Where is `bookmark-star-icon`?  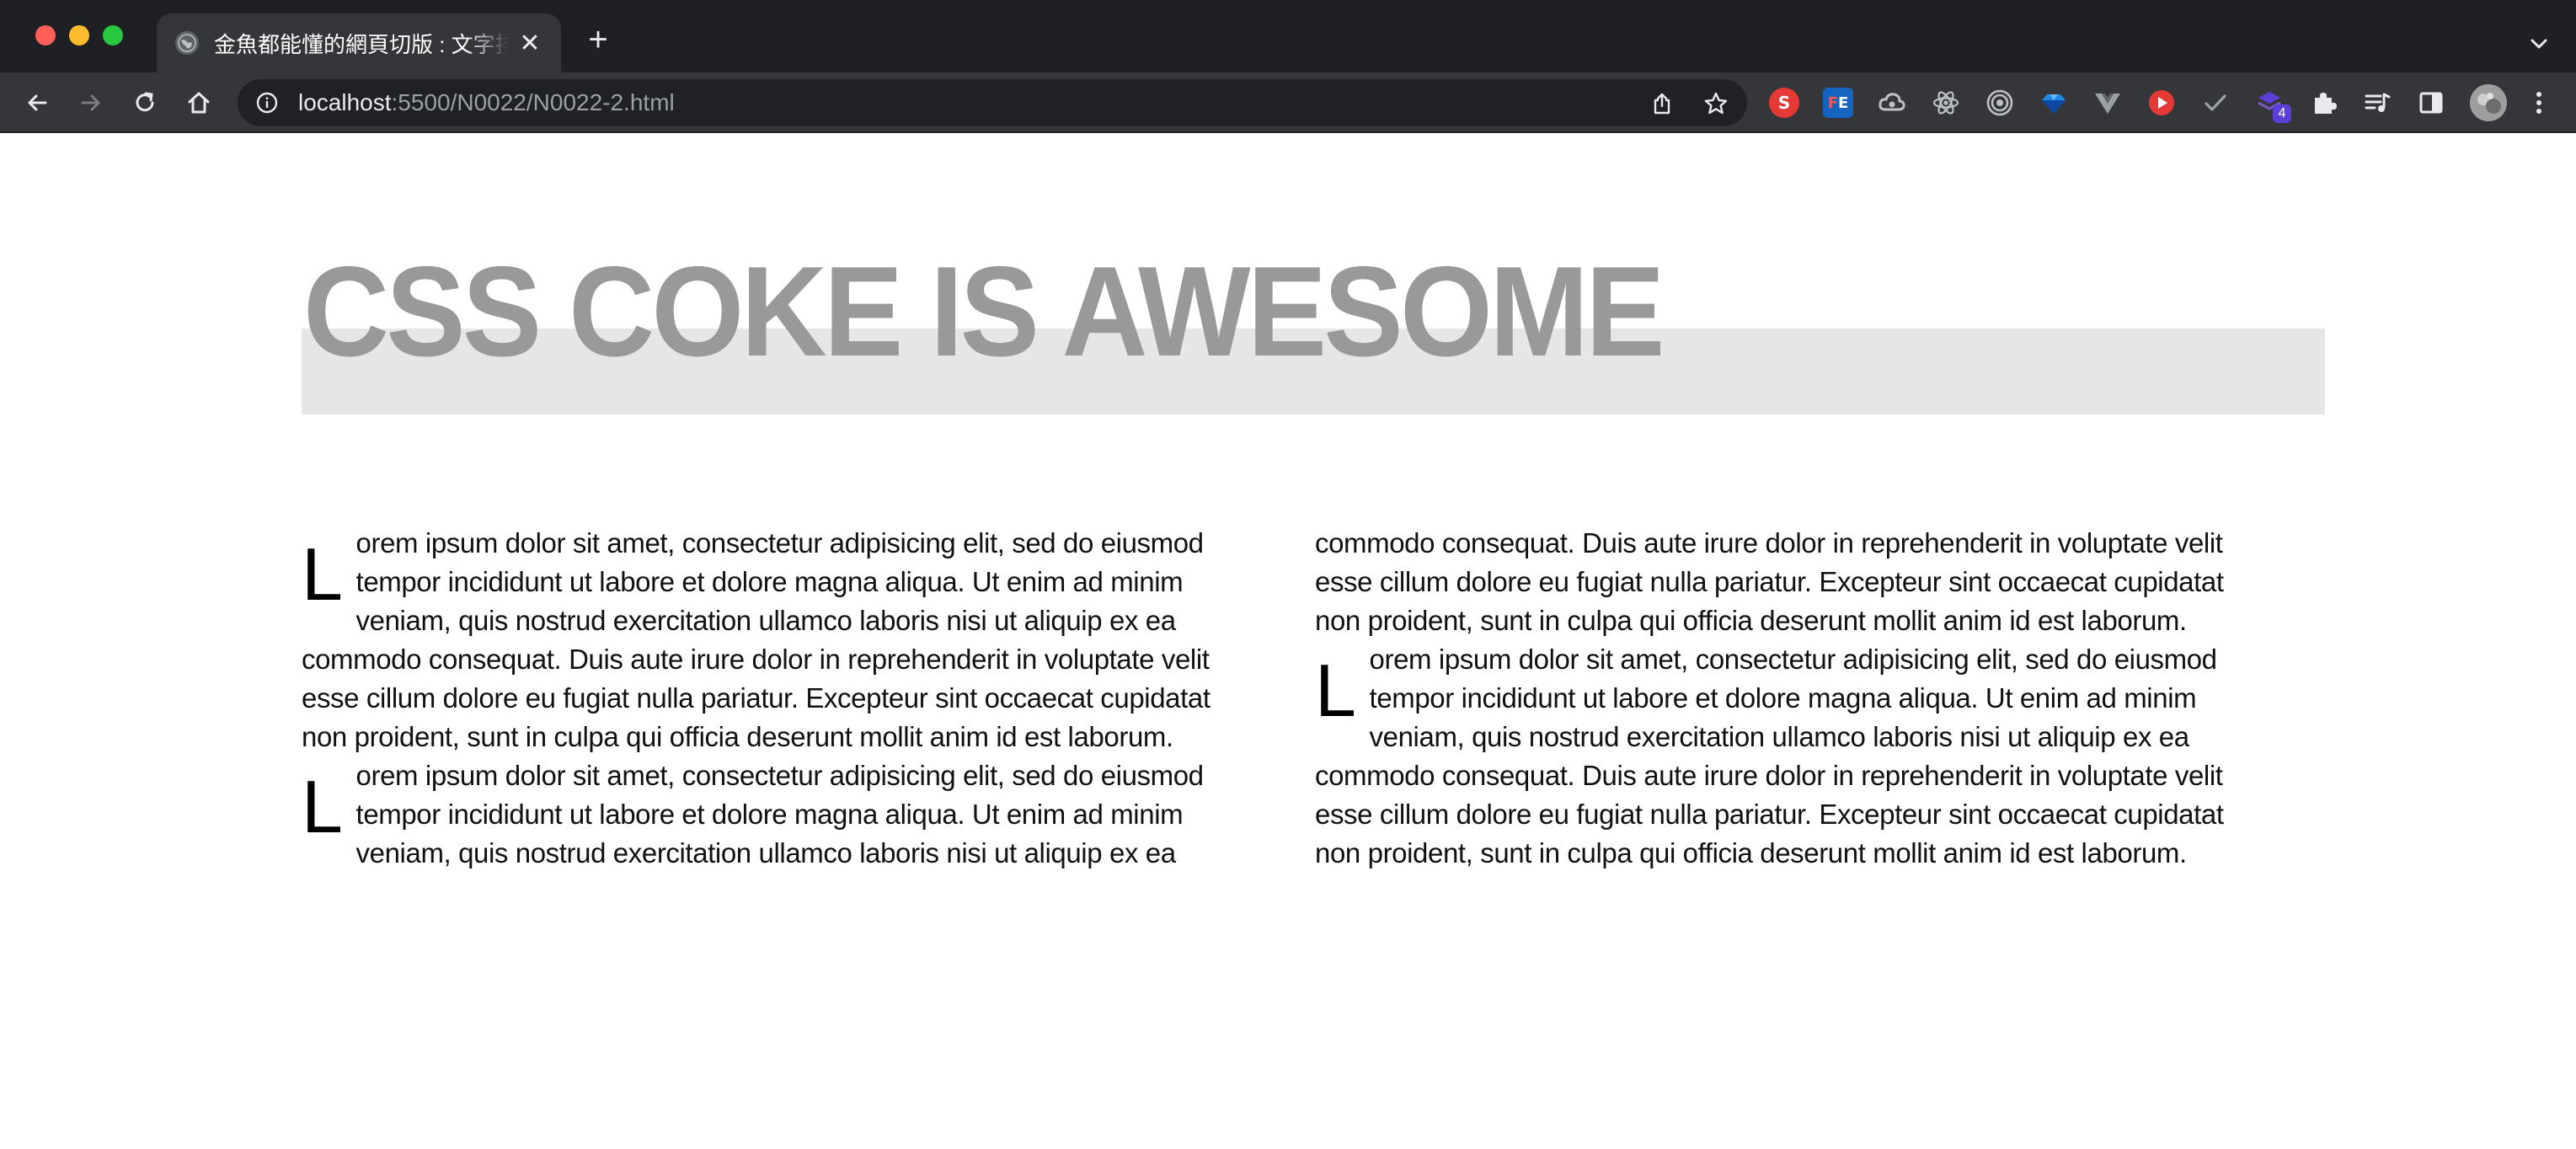
bookmark-star-icon is located at coordinates (1716, 104).